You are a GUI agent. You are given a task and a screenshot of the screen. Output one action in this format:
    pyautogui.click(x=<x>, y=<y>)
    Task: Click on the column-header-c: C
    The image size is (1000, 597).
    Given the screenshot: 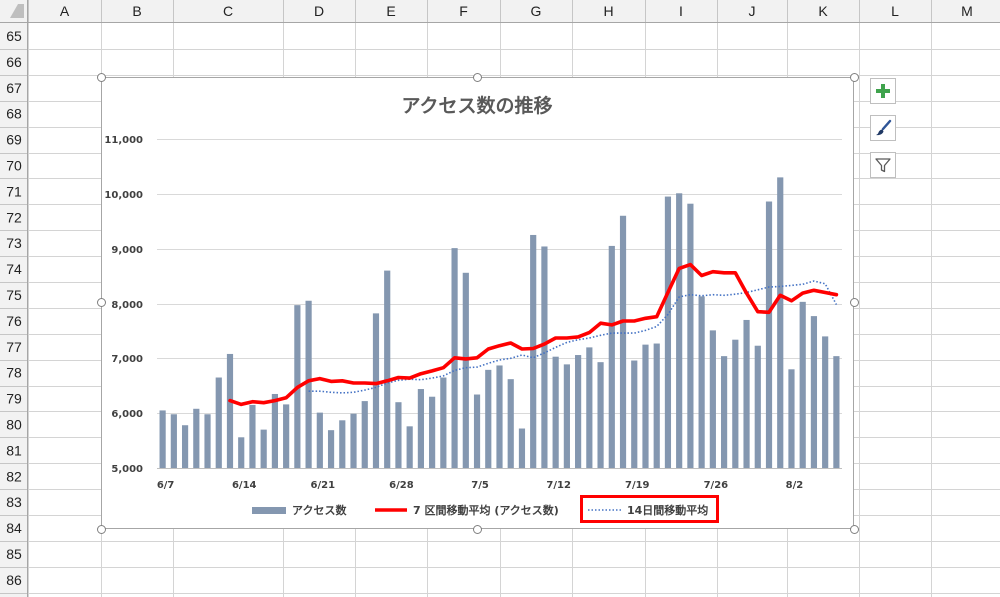 What is the action you would take?
    pyautogui.click(x=228, y=11)
    